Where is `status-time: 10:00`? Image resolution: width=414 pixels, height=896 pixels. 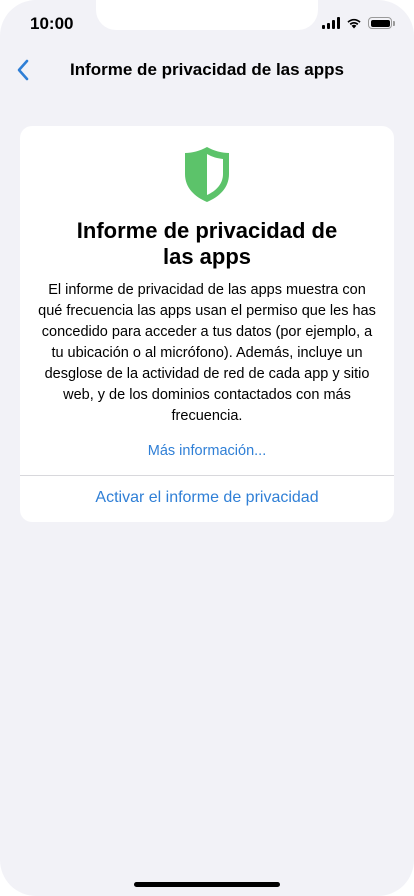 status-time: 10:00 is located at coordinates (52, 23).